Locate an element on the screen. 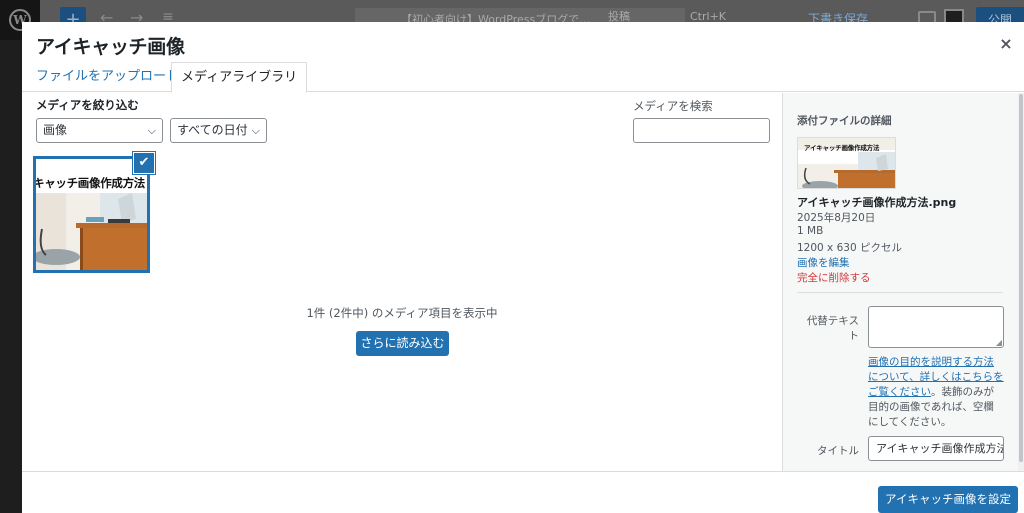 The width and height of the screenshot is (1024, 513). attachment-filename: アイキャッチ画像作成方法.png is located at coordinates (877, 202).